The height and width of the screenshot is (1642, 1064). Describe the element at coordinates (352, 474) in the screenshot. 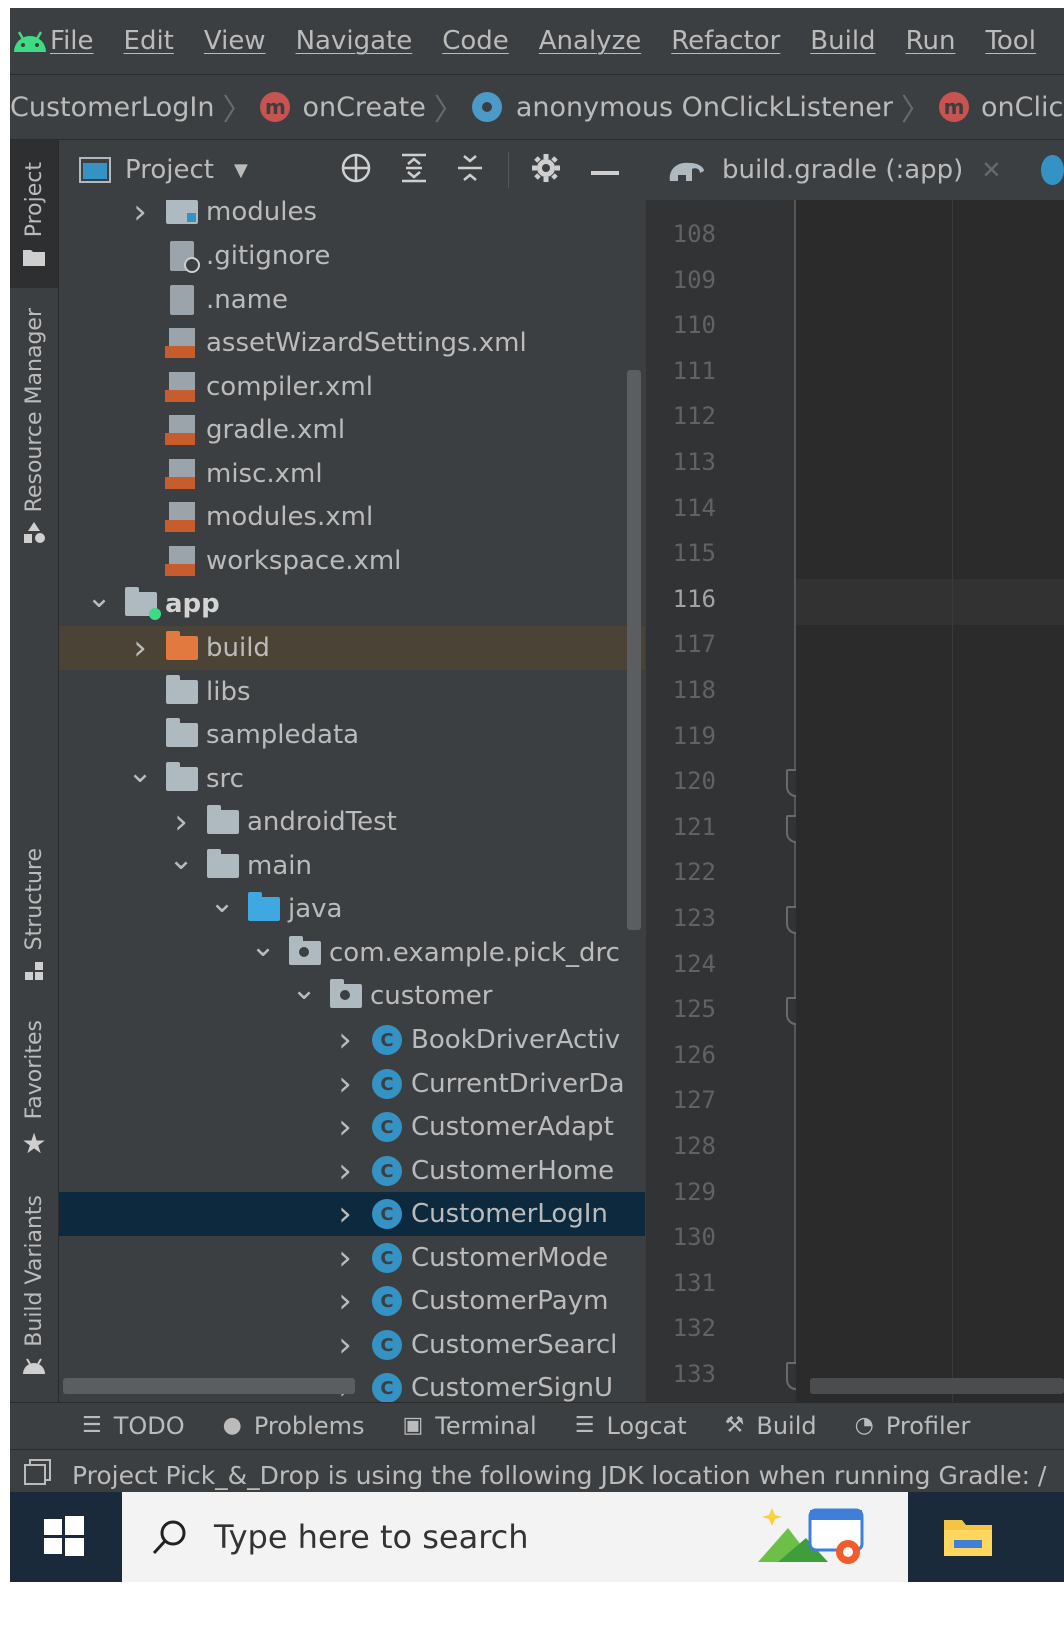

I see `tree-row-misc-xml: misc.xml` at that location.